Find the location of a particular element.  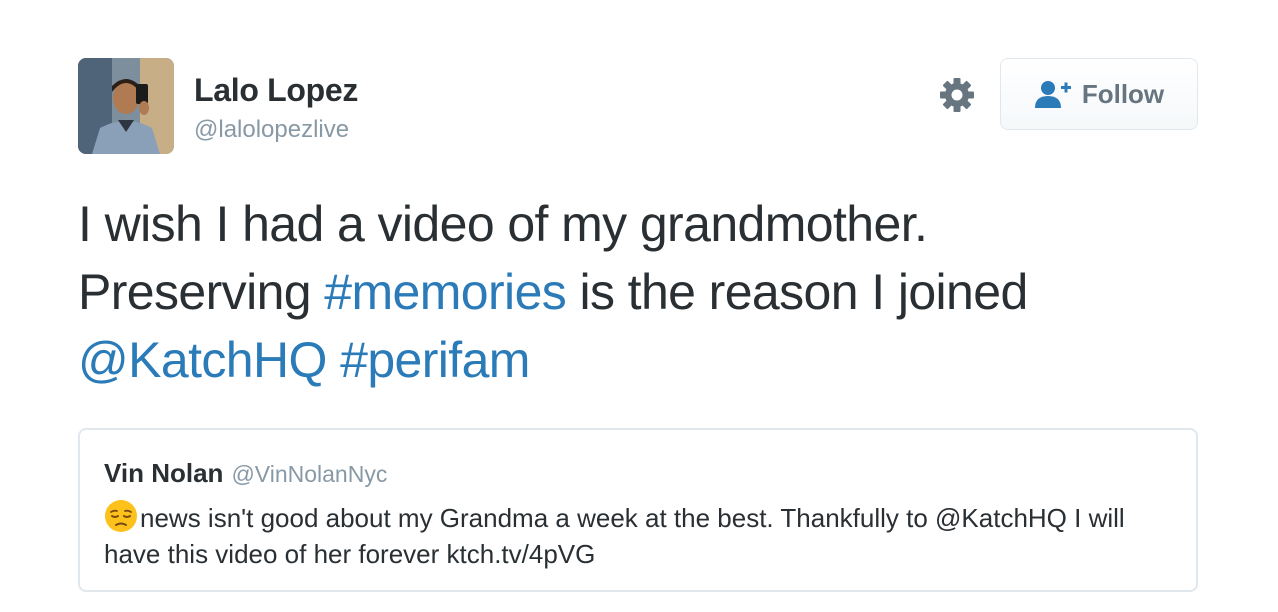

author-handle: @lalolopezlive is located at coordinates (271, 130).